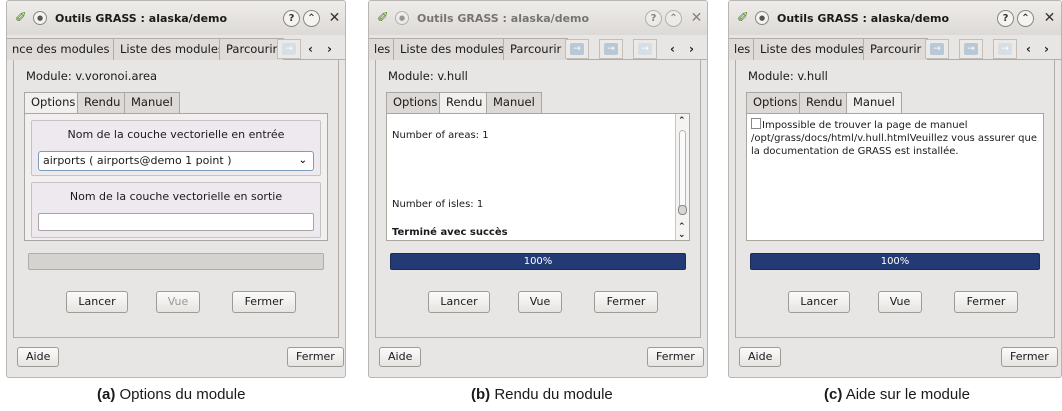 This screenshot has height=411, width=1062. Describe the element at coordinates (450, 232) in the screenshot. I see `output-line: Terminé avec succès` at that location.